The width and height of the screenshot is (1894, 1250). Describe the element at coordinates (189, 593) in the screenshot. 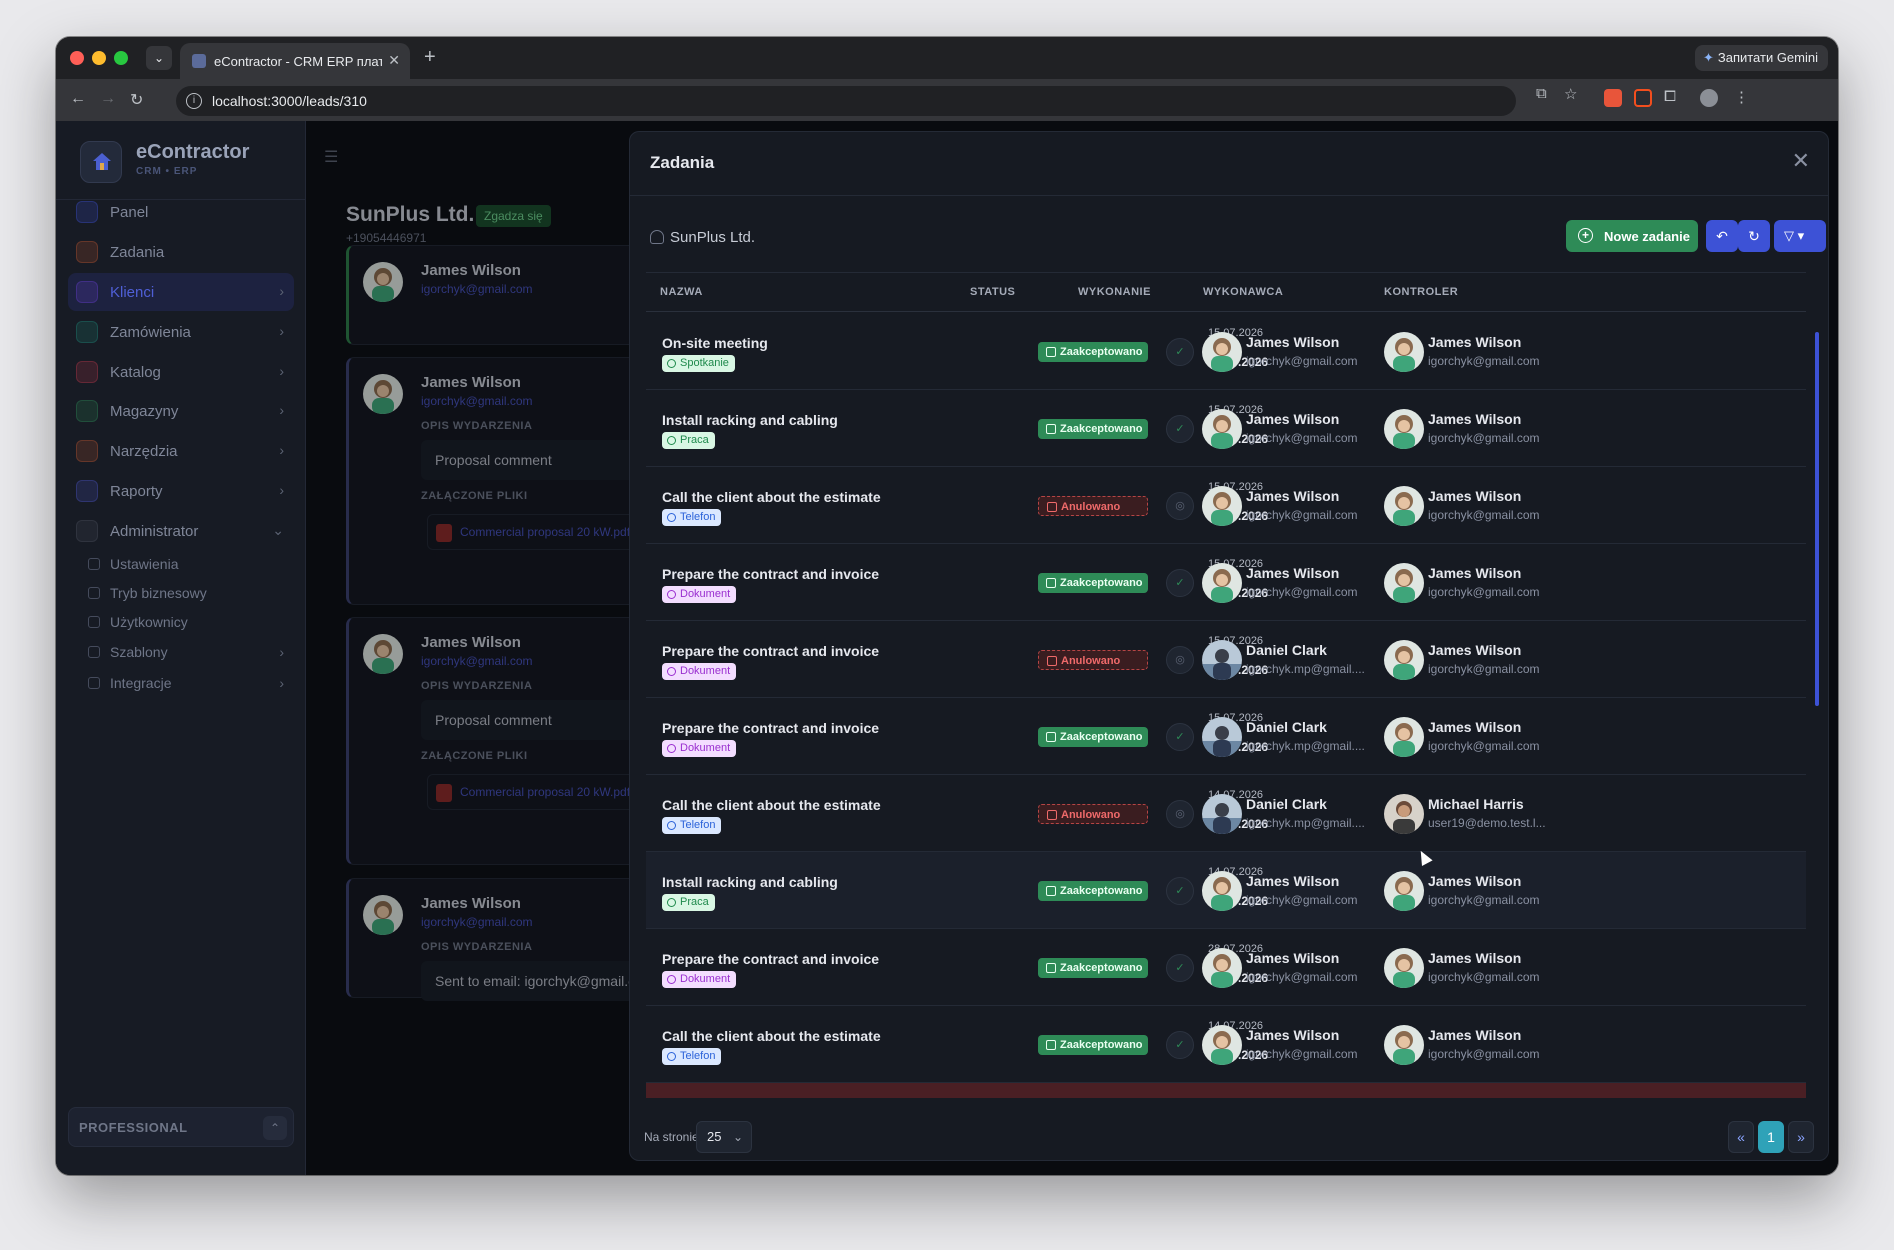

I see `sidebar-subitem: Tryb biznesowy` at that location.